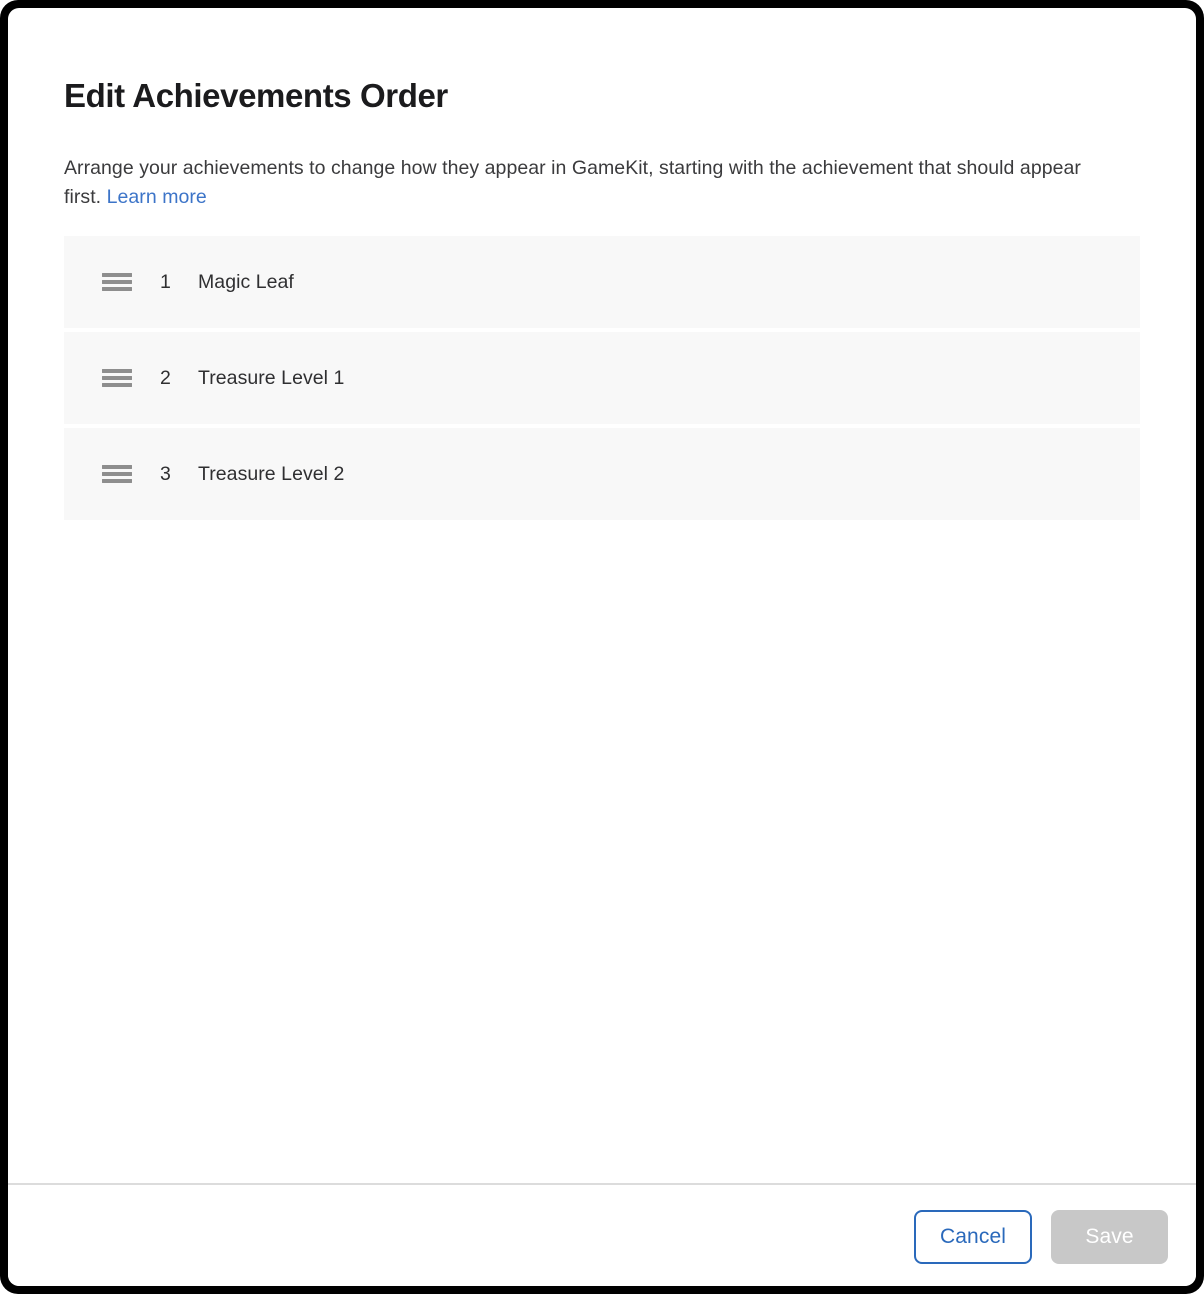  Describe the element at coordinates (973, 1237) in the screenshot. I see `cancel-button: Cancel` at that location.